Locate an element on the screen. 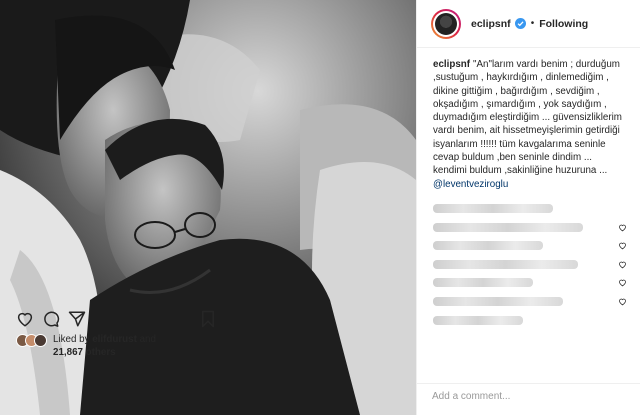  comment-list is located at coordinates (528, 258).